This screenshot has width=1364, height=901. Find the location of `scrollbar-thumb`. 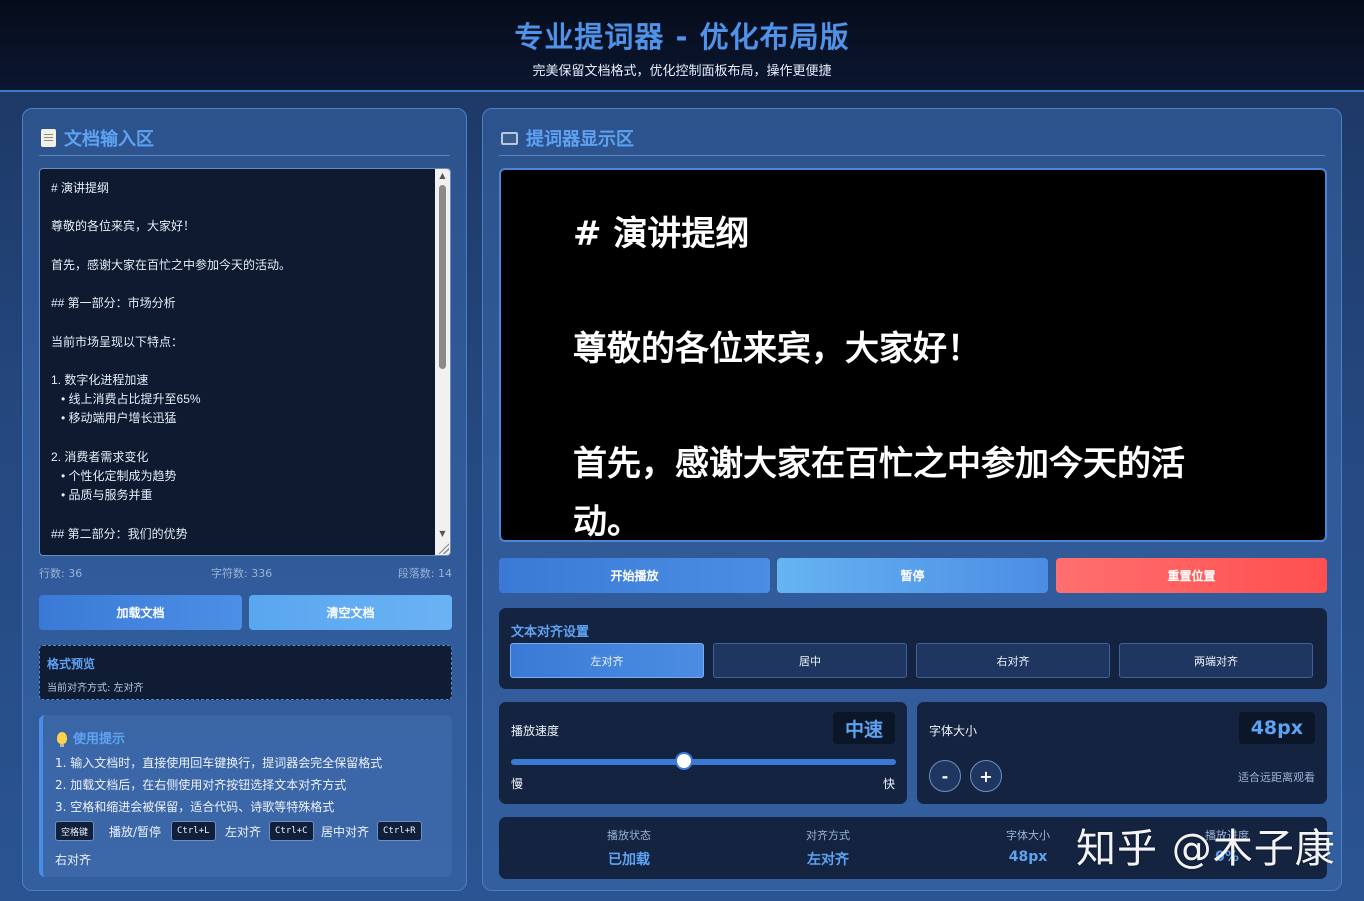

scrollbar-thumb is located at coordinates (442, 277).